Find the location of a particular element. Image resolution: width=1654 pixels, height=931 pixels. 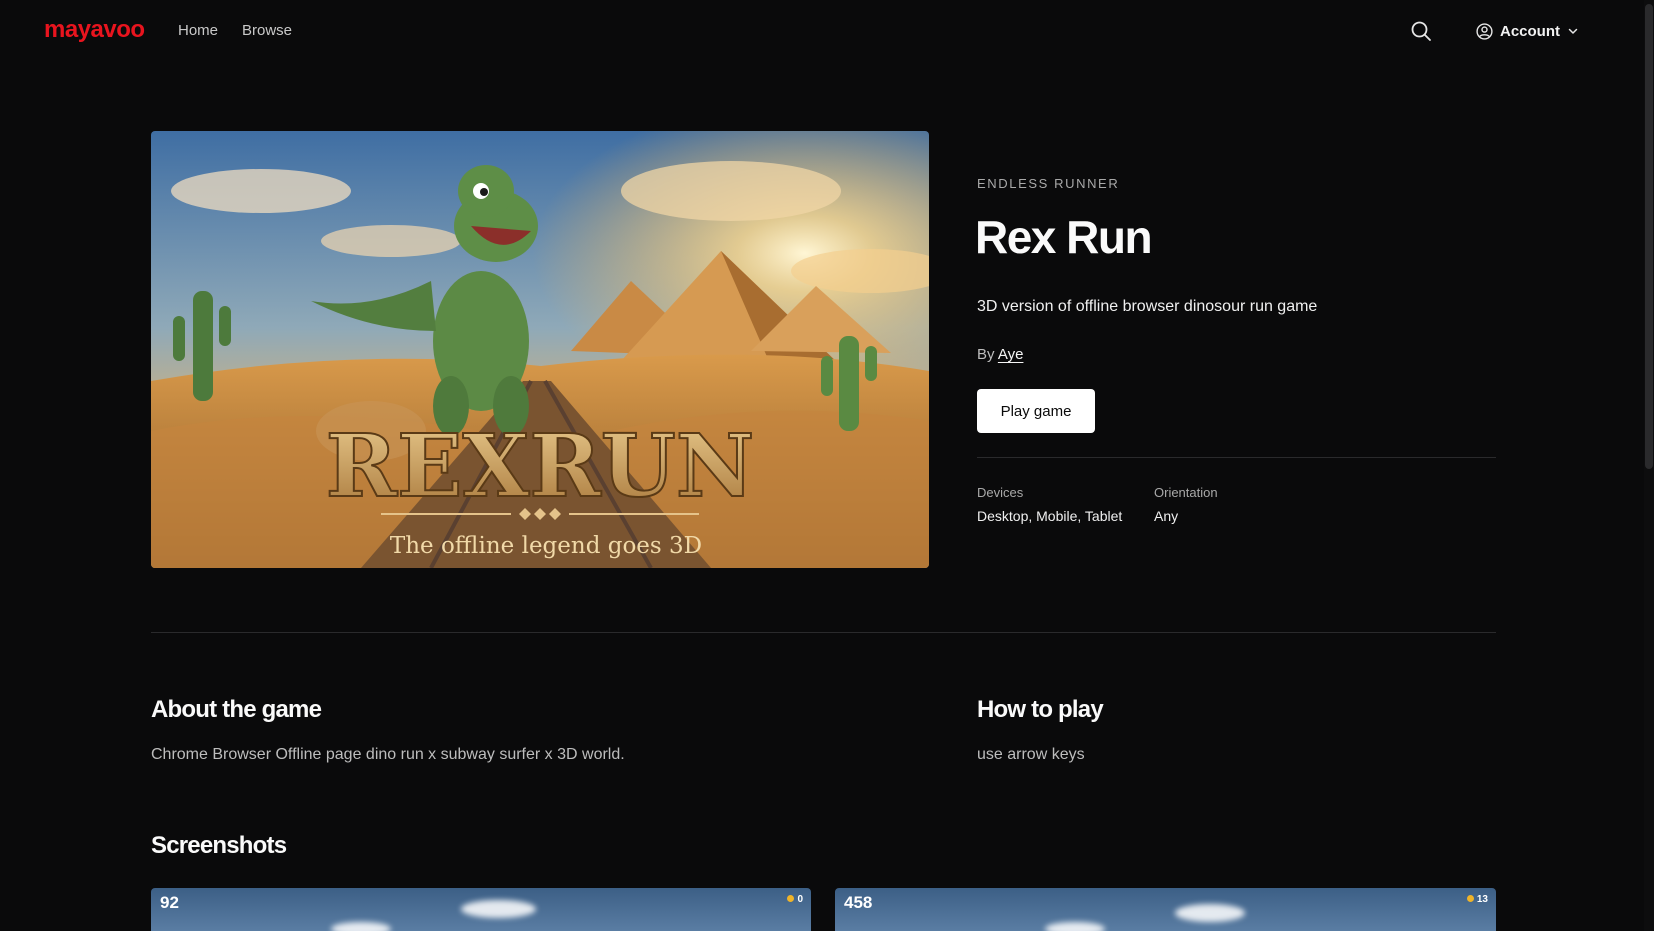

coin-count: 0 is located at coordinates (800, 899).